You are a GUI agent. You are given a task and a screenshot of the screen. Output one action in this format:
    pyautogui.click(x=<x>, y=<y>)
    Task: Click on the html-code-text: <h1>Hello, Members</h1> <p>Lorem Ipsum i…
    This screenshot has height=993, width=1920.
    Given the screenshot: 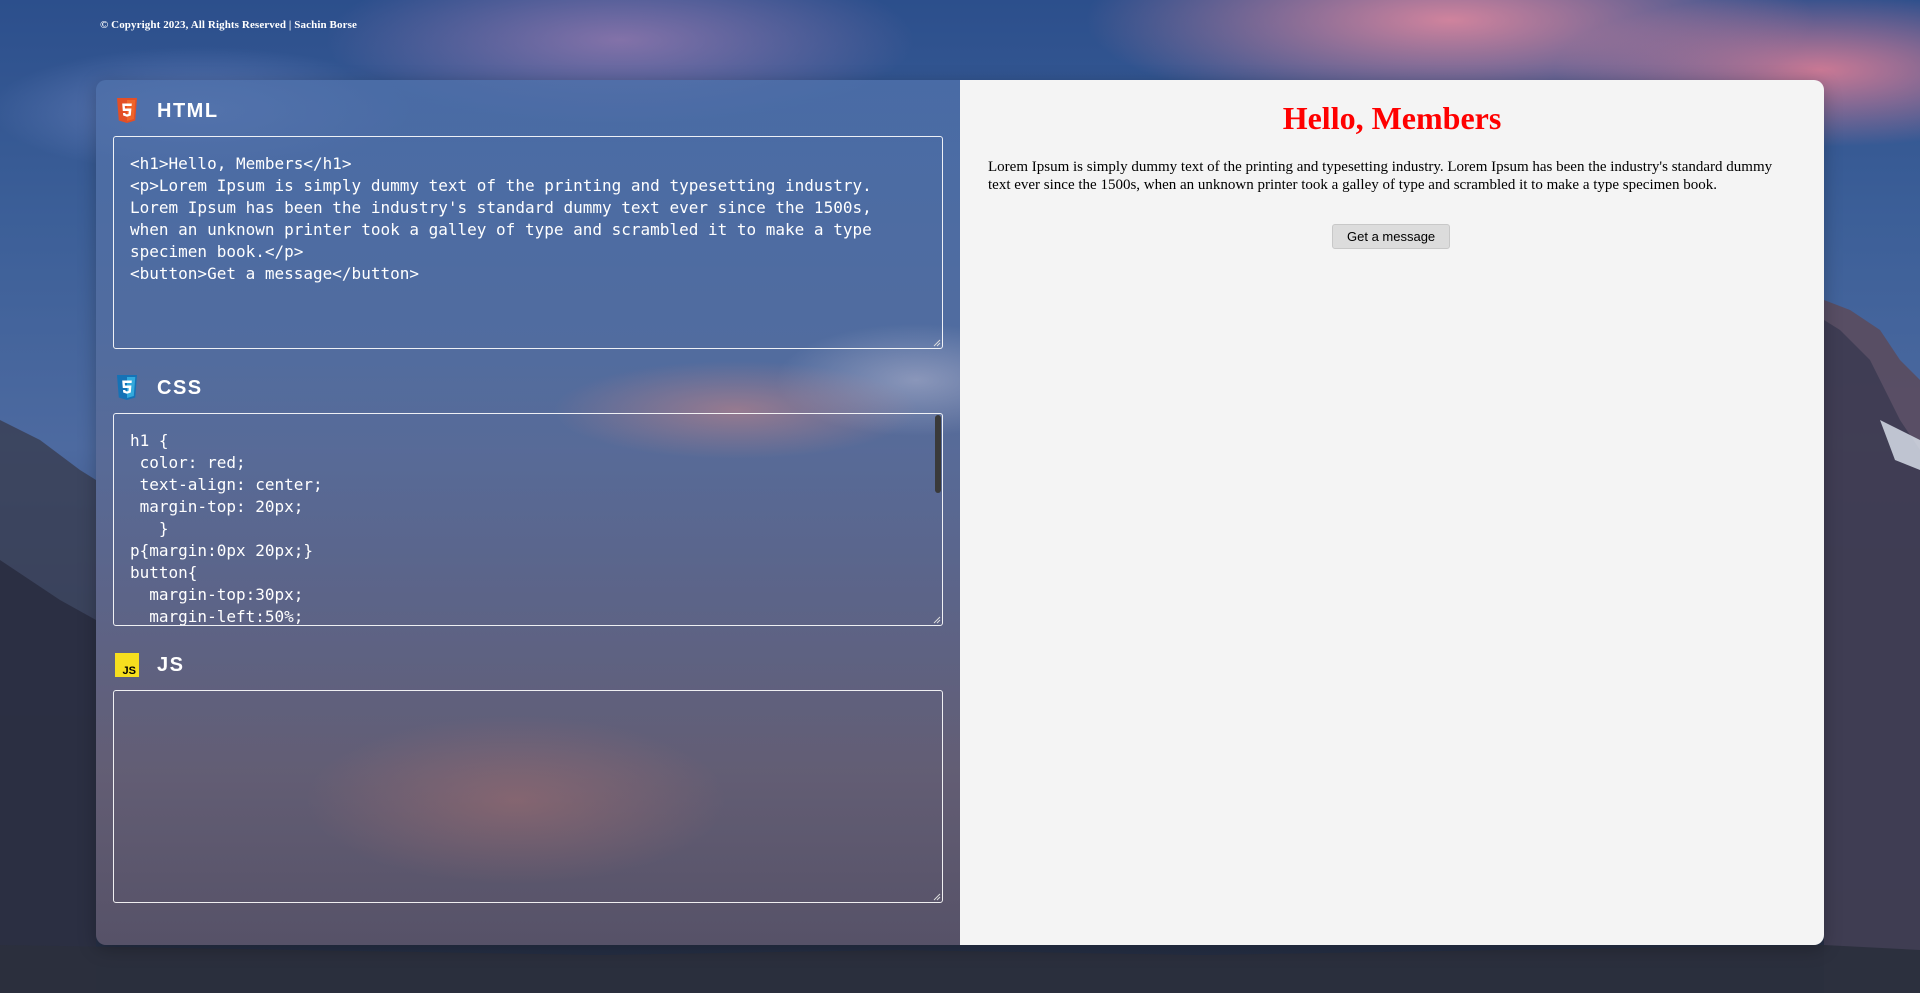 What is the action you would take?
    pyautogui.click(x=501, y=218)
    